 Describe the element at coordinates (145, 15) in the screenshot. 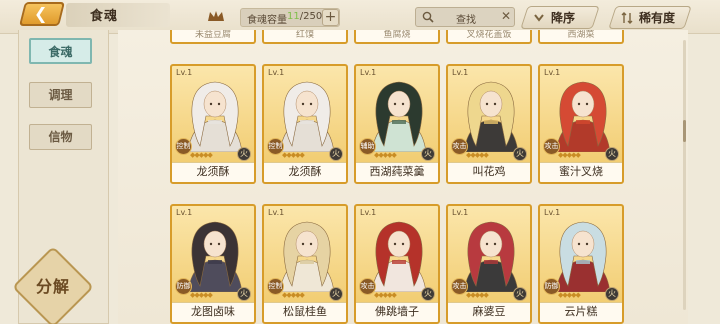

I see `page-title-box: 食魂` at that location.